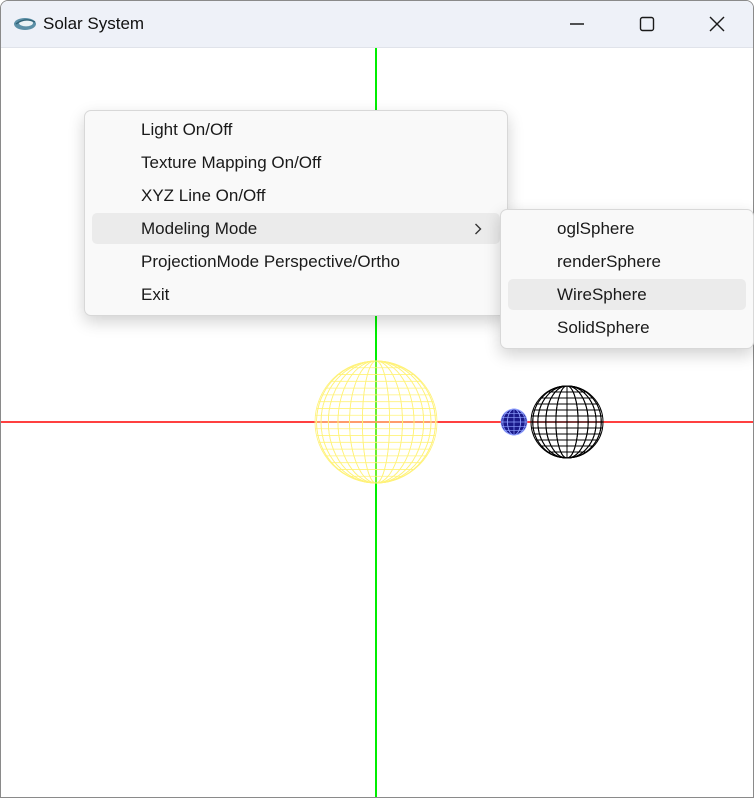 The image size is (754, 798). What do you see at coordinates (94, 23) in the screenshot?
I see `window-title: Solar System` at bounding box center [94, 23].